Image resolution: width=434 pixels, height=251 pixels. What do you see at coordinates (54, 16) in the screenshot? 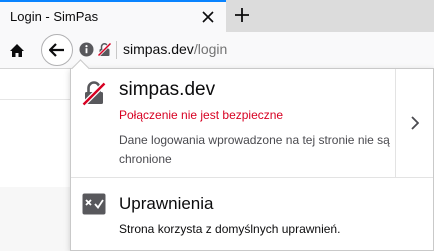
I see `tab-title: Login - SimPas` at bounding box center [54, 16].